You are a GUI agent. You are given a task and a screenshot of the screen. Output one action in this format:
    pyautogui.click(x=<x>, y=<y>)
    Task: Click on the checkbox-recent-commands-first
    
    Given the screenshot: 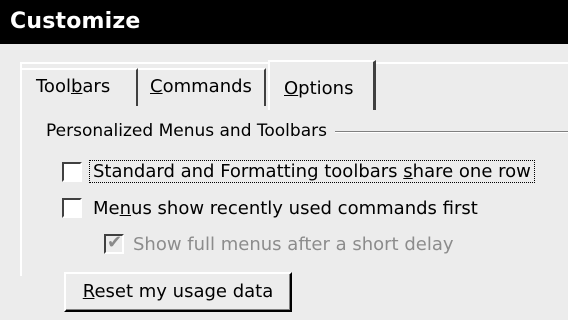 What is the action you would take?
    pyautogui.click(x=72, y=208)
    